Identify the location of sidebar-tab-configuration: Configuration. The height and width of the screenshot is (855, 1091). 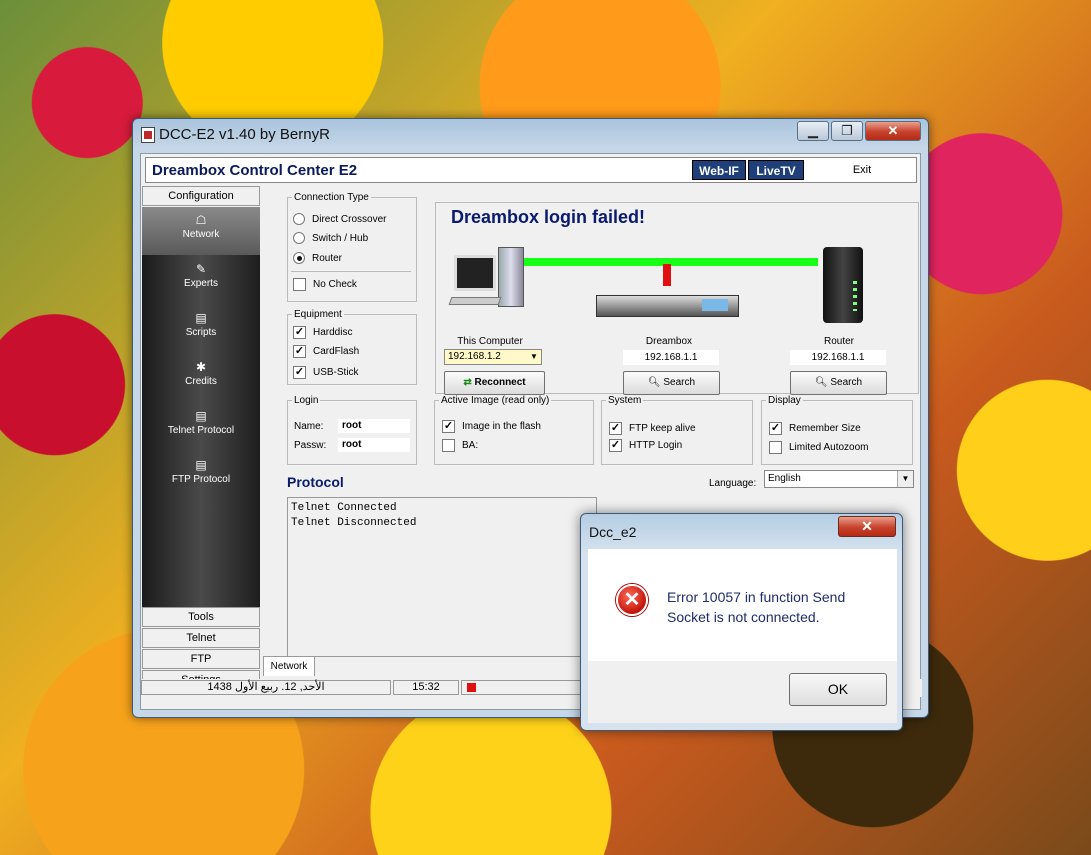
(201, 196).